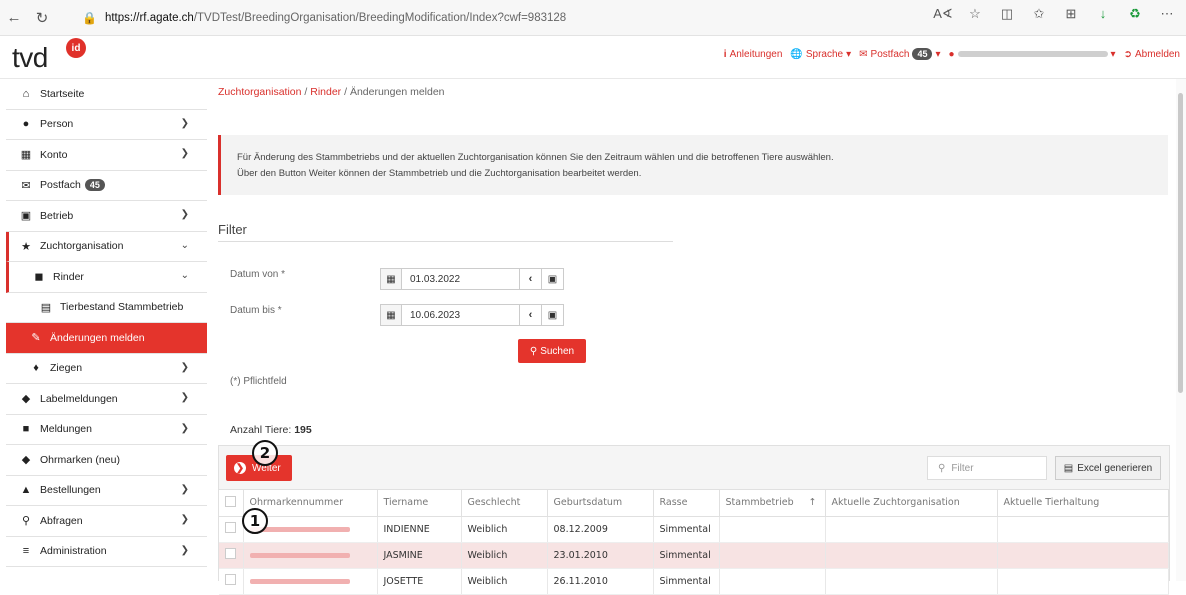  Describe the element at coordinates (26, 490) in the screenshot. I see `bag-icon: ▲` at that location.